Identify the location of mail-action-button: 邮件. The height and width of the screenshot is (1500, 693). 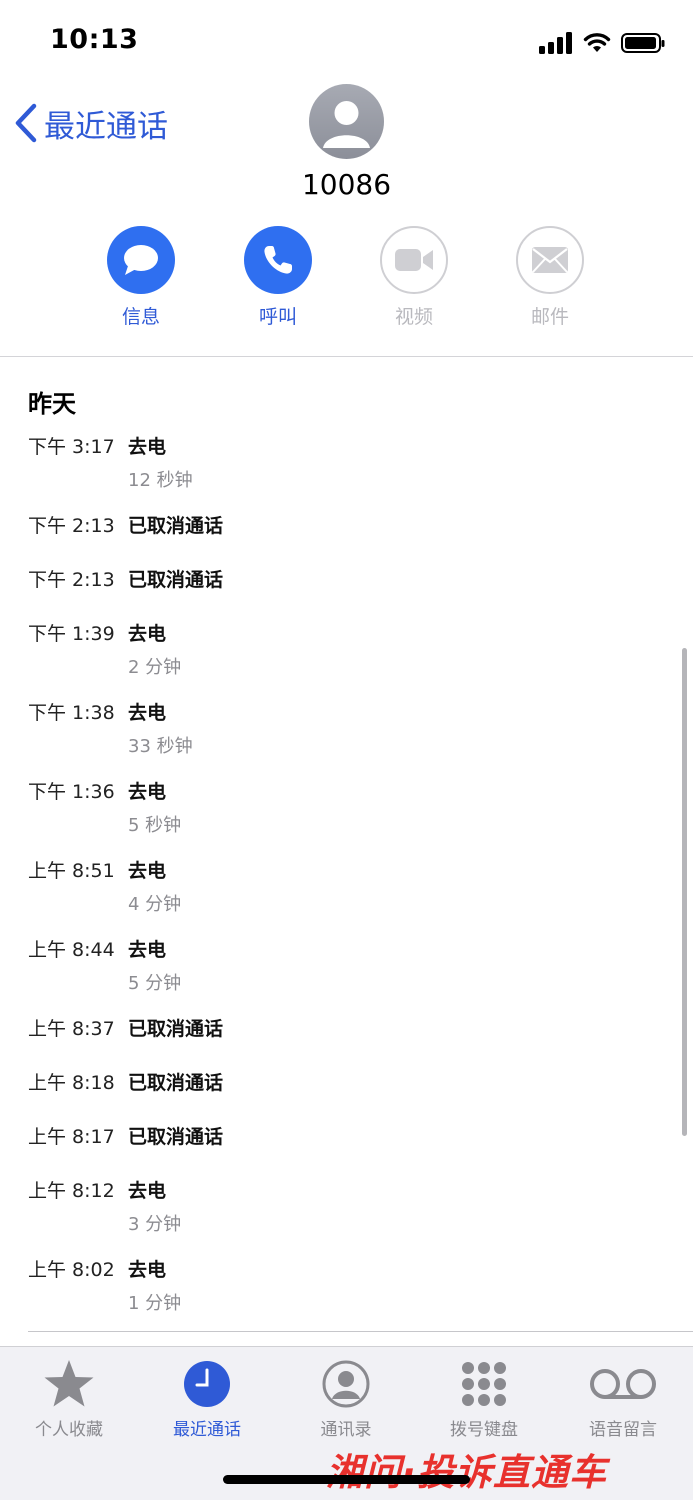
(550, 277).